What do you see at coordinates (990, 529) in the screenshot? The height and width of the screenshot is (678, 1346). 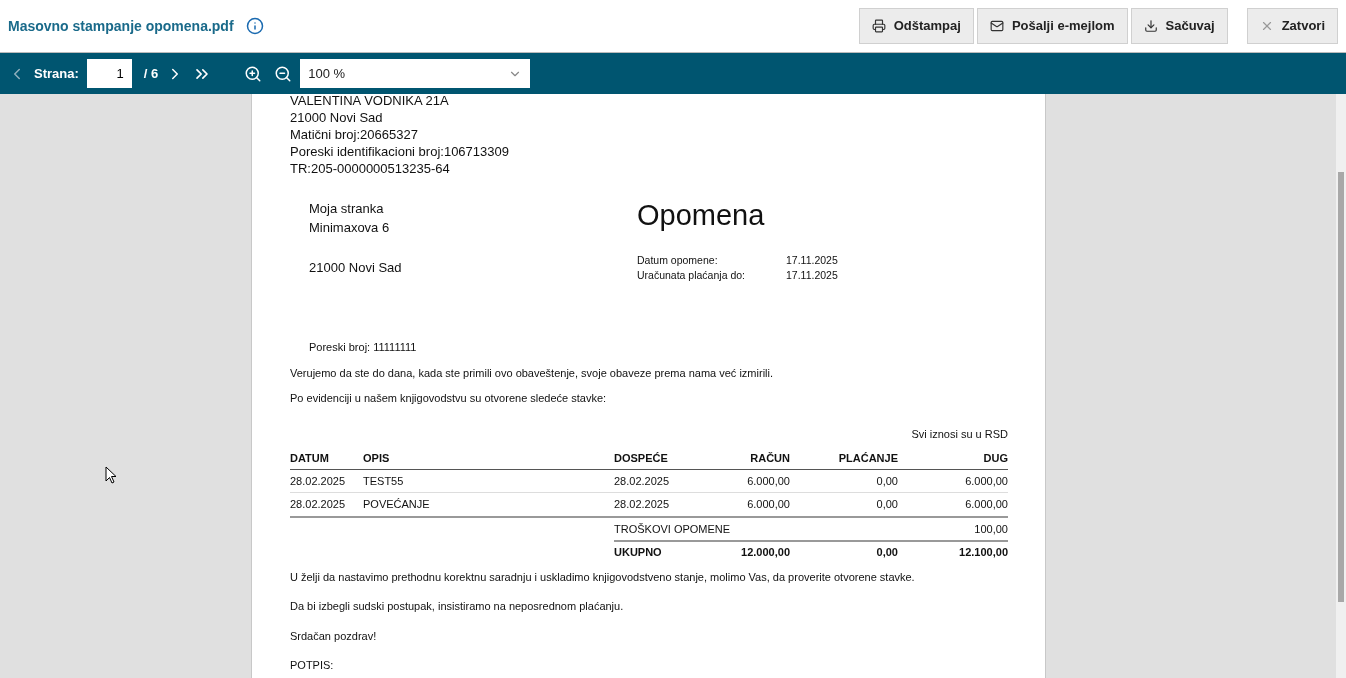 I see `fee-amount: 100,00` at bounding box center [990, 529].